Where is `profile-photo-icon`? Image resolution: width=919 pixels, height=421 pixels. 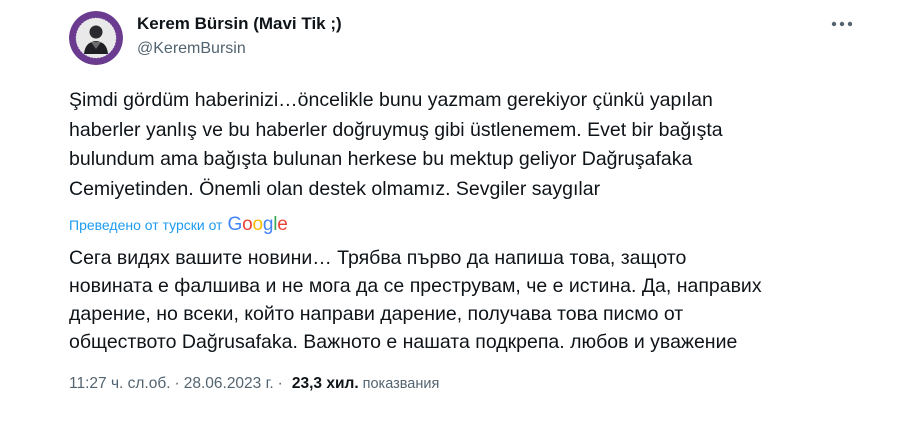 profile-photo-icon is located at coordinates (96, 38).